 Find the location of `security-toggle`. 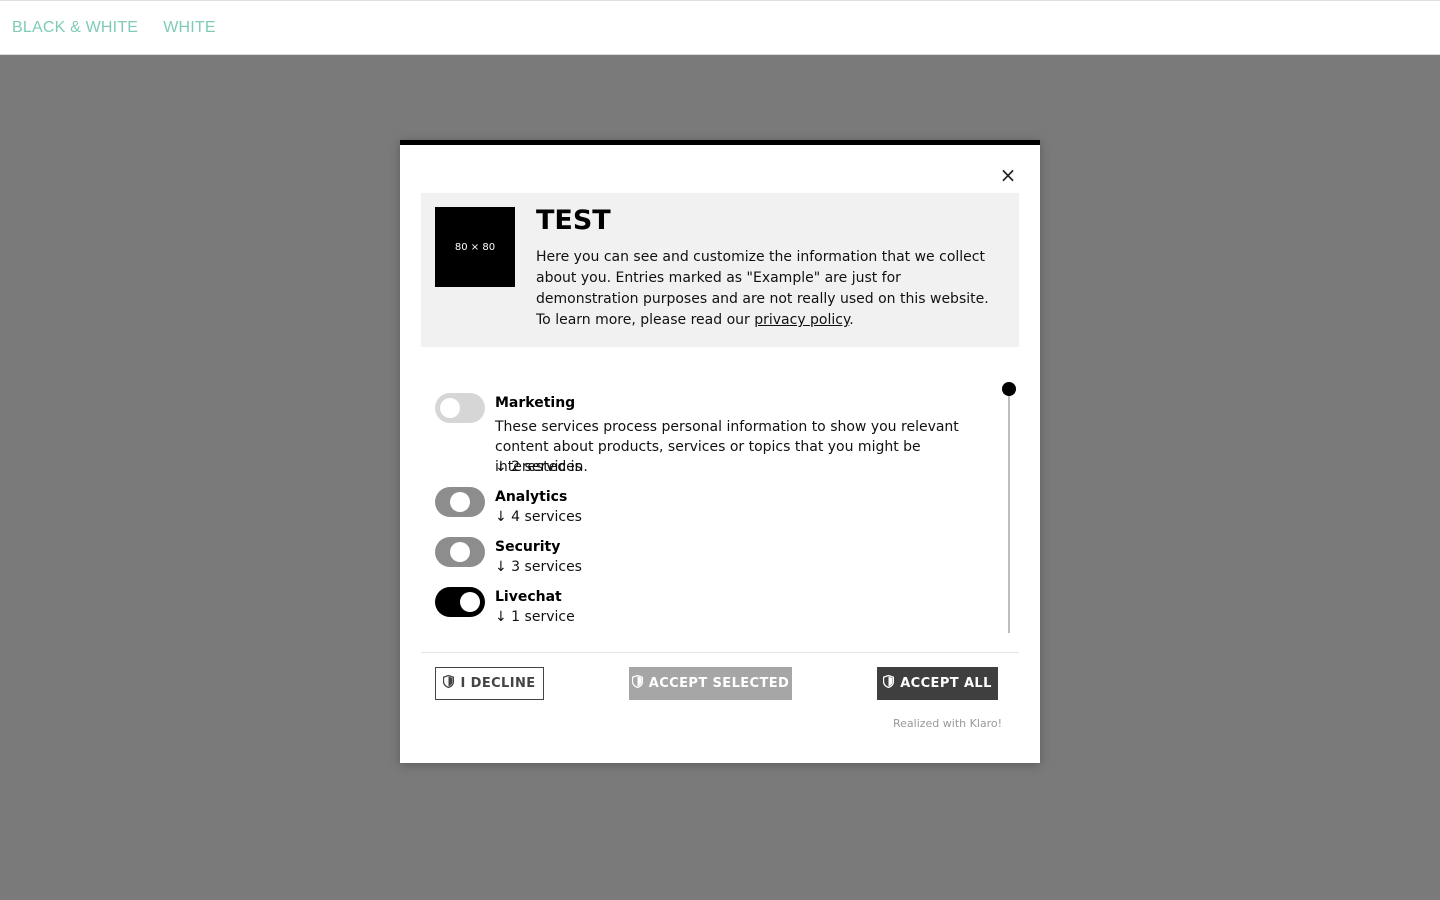

security-toggle is located at coordinates (460, 552).